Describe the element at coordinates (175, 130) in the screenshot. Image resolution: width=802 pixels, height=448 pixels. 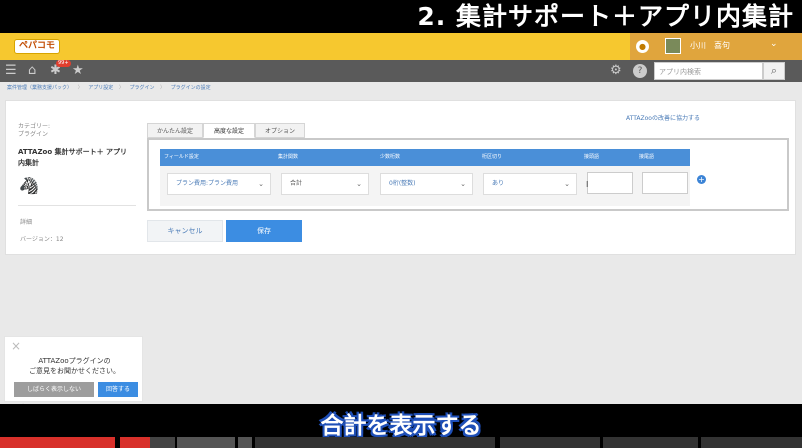
I see `tab-simple: かんたん設定` at that location.